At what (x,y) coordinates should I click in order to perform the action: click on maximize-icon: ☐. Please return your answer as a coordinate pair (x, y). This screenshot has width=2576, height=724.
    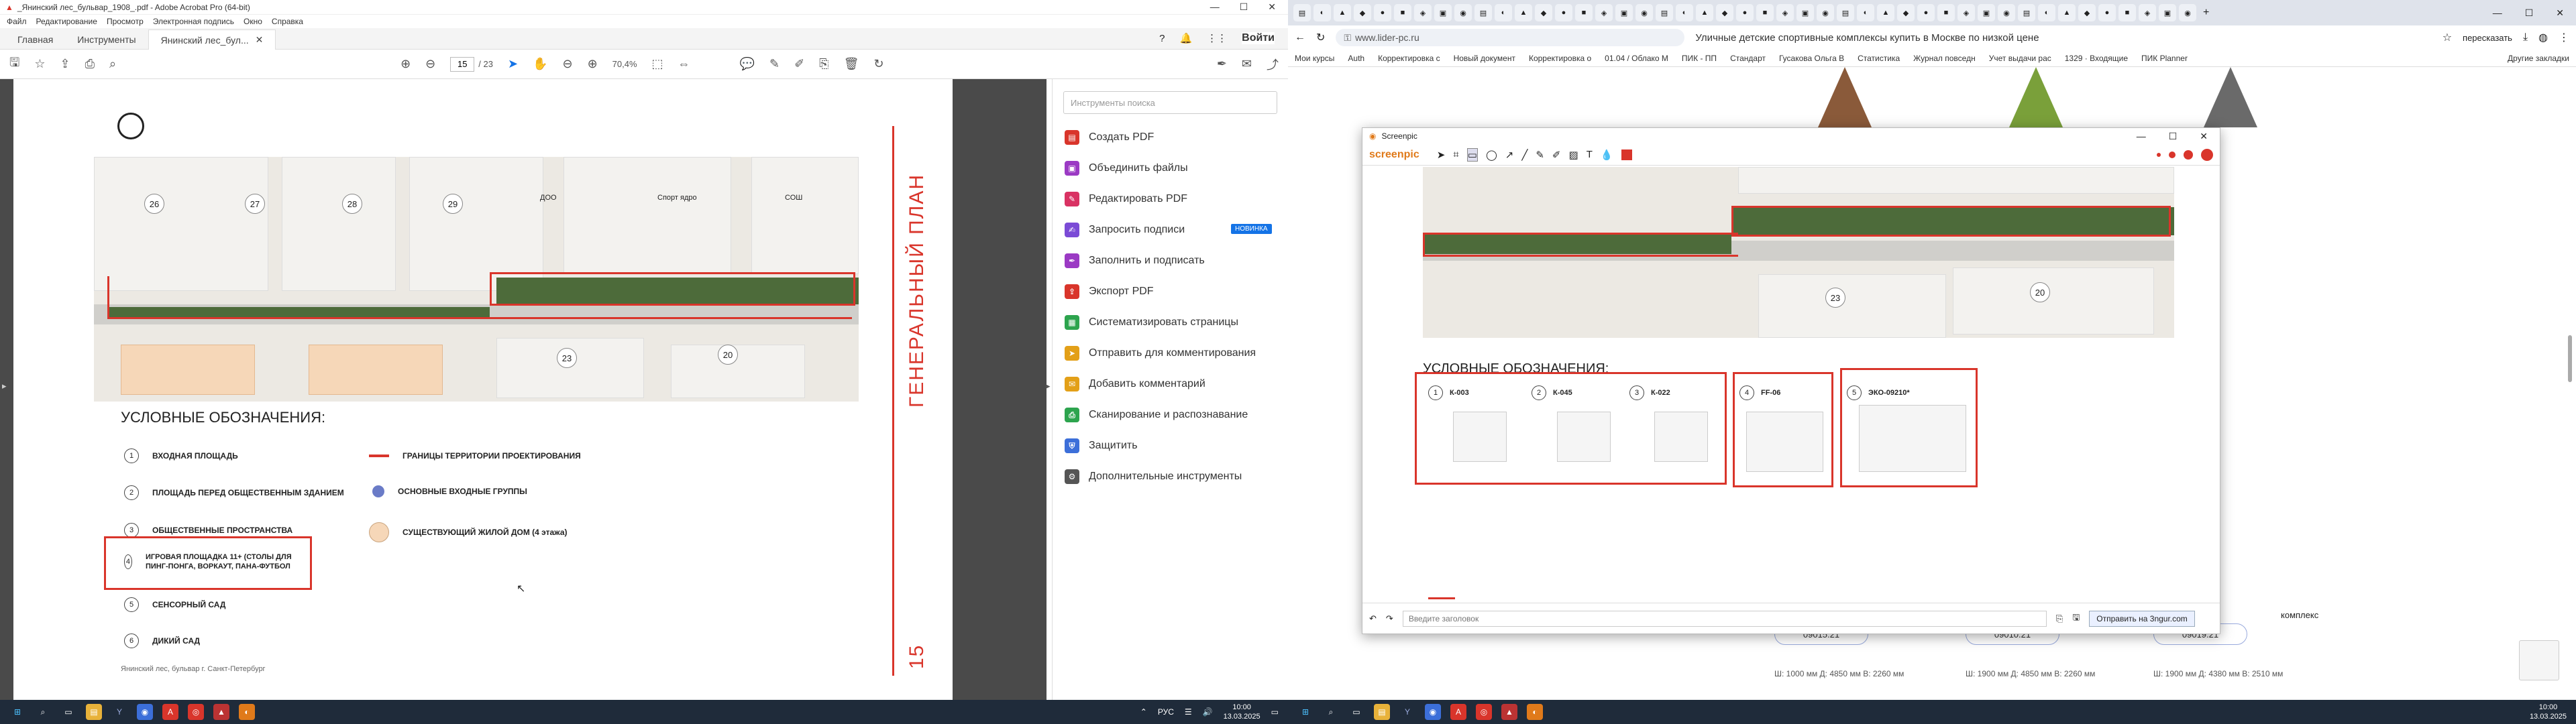
    Looking at the image, I should click on (2529, 13).